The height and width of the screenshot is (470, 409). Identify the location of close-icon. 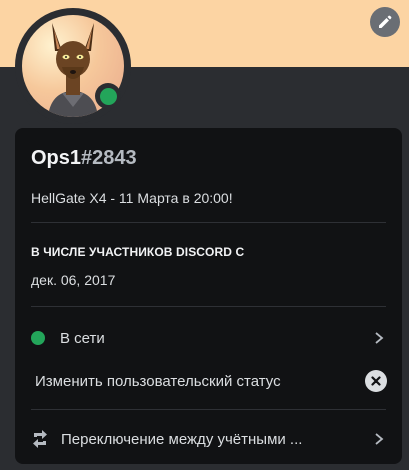
(376, 381).